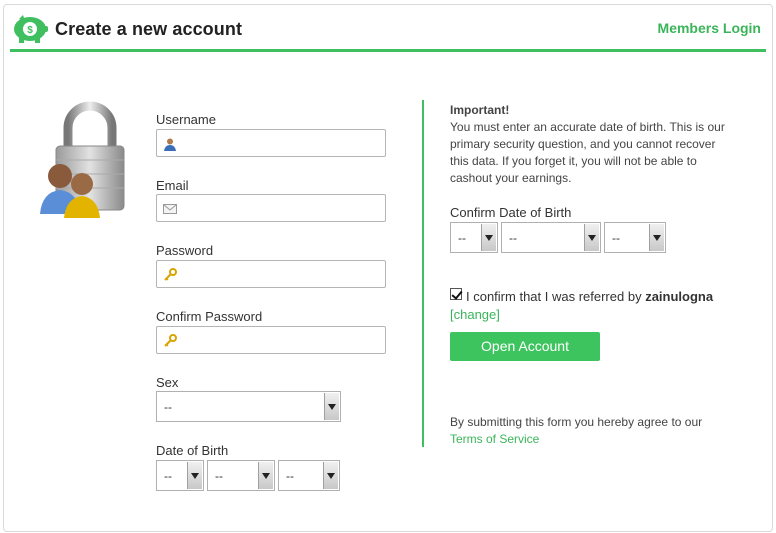  I want to click on terms-of-service-link: Terms of Service, so click(494, 439).